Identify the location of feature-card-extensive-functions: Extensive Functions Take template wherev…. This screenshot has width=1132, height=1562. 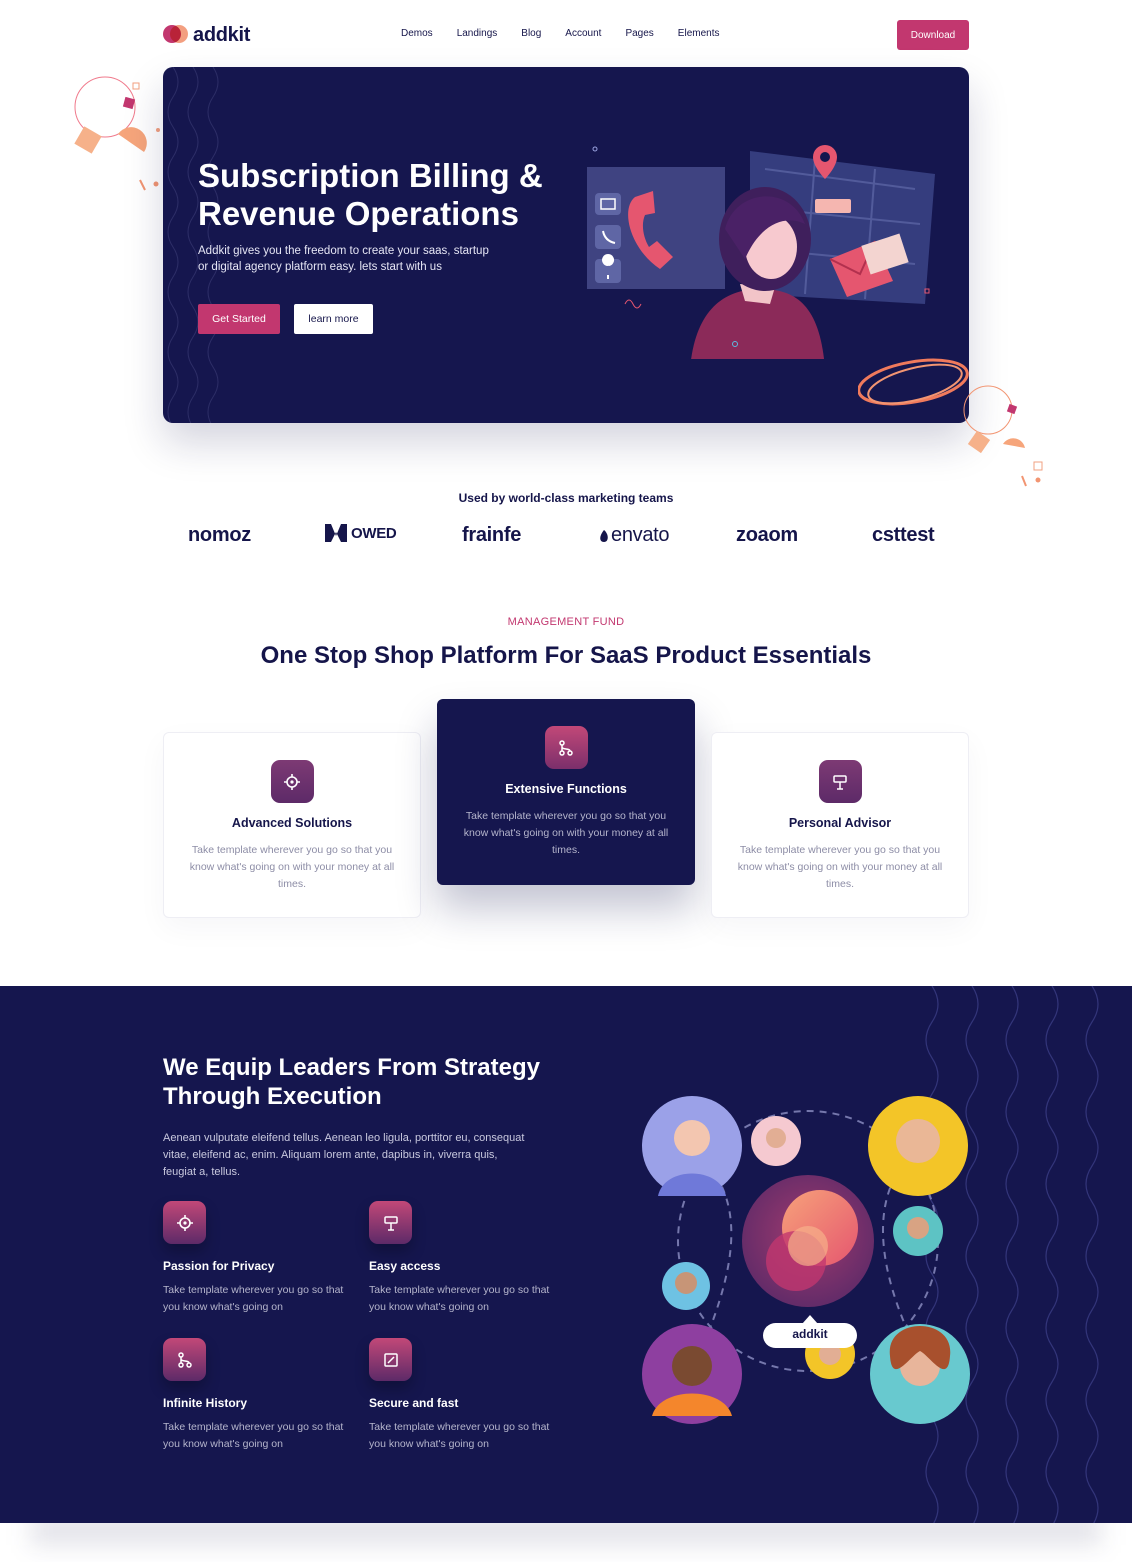
(566, 792).